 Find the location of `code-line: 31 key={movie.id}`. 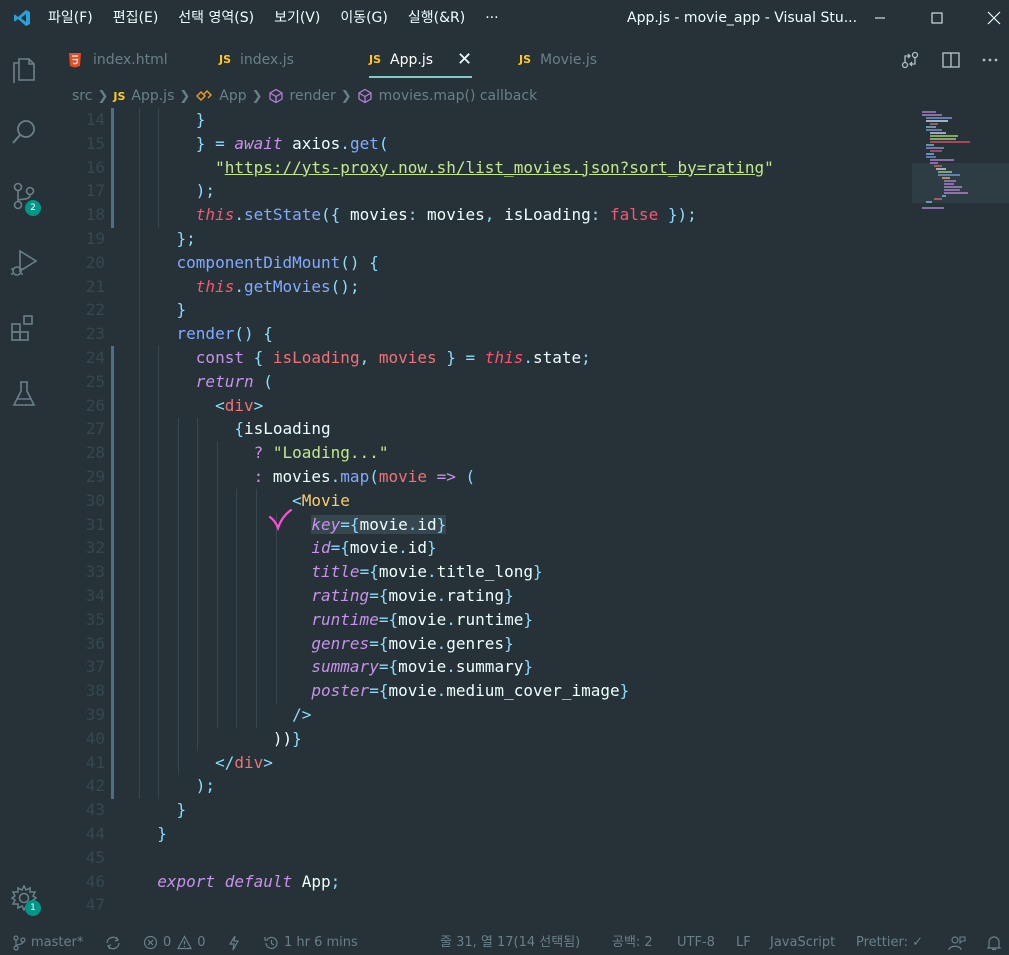

code-line: 31 key={movie.id} is located at coordinates (478, 525).